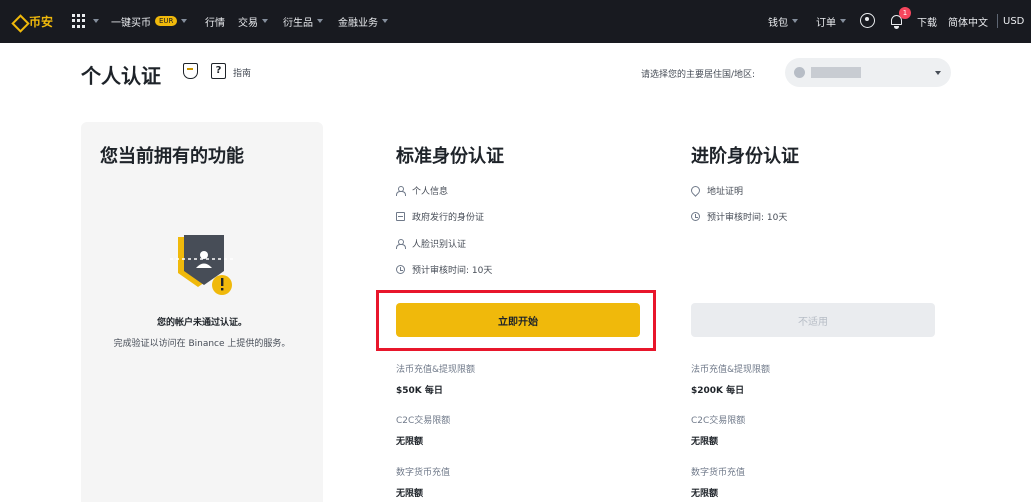 This screenshot has height=502, width=1031. What do you see at coordinates (997, 21) in the screenshot?
I see `nav-divider` at bounding box center [997, 21].